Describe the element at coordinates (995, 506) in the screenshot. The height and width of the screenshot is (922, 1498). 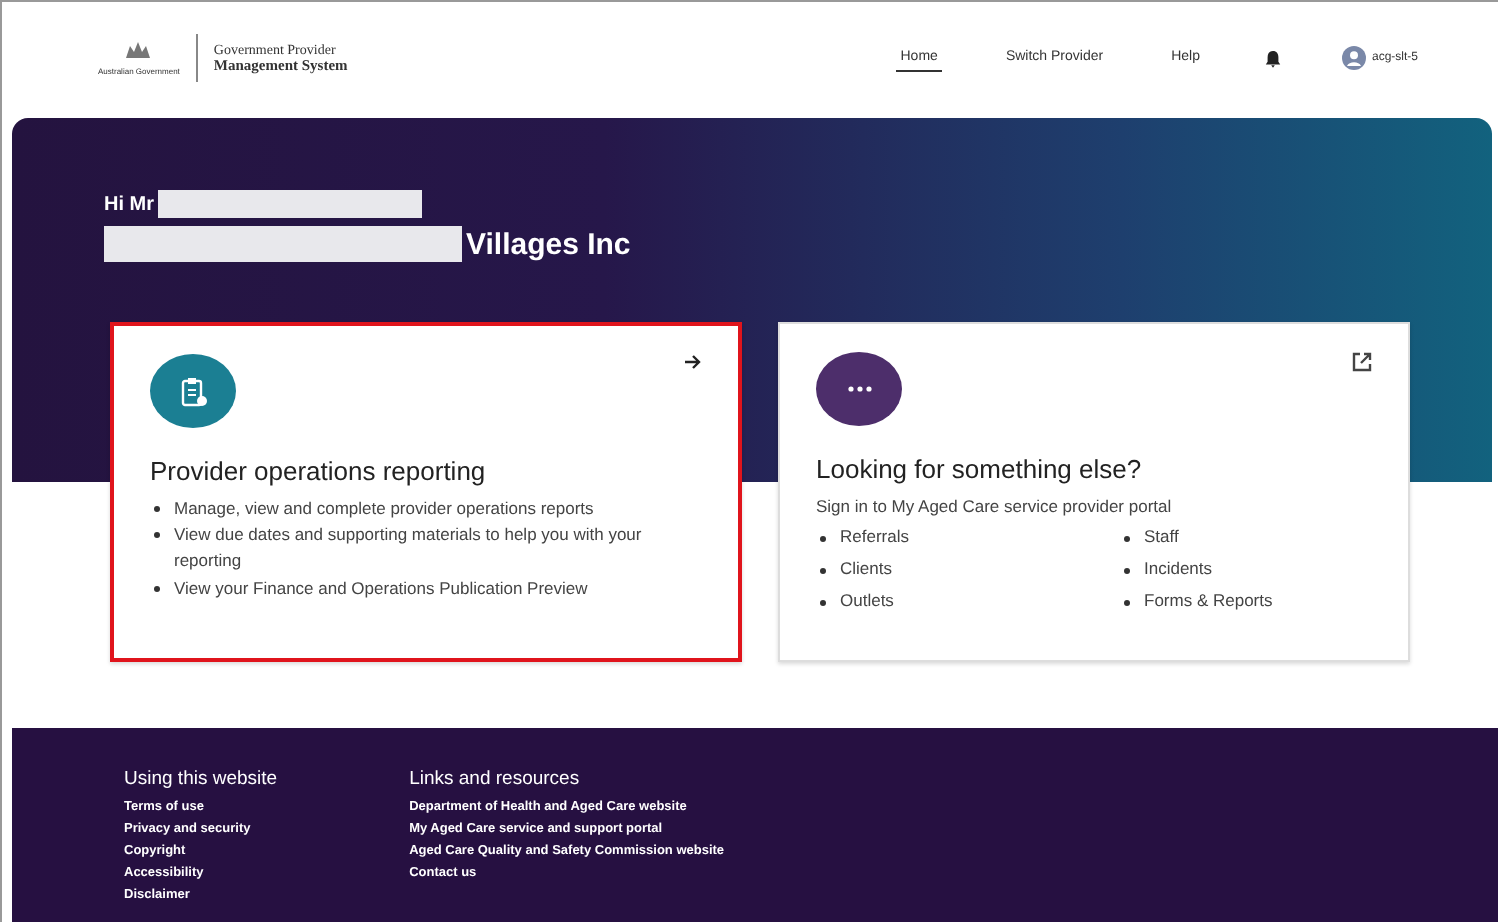
I see `card-subtitle: Sign in to My Aged Care service provider portal` at that location.